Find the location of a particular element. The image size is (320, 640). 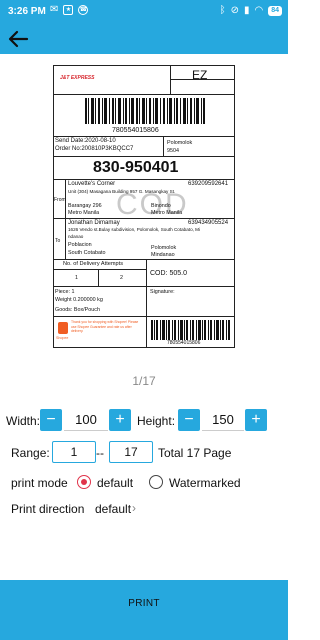

origin-code: 9504 is located at coordinates (173, 151).